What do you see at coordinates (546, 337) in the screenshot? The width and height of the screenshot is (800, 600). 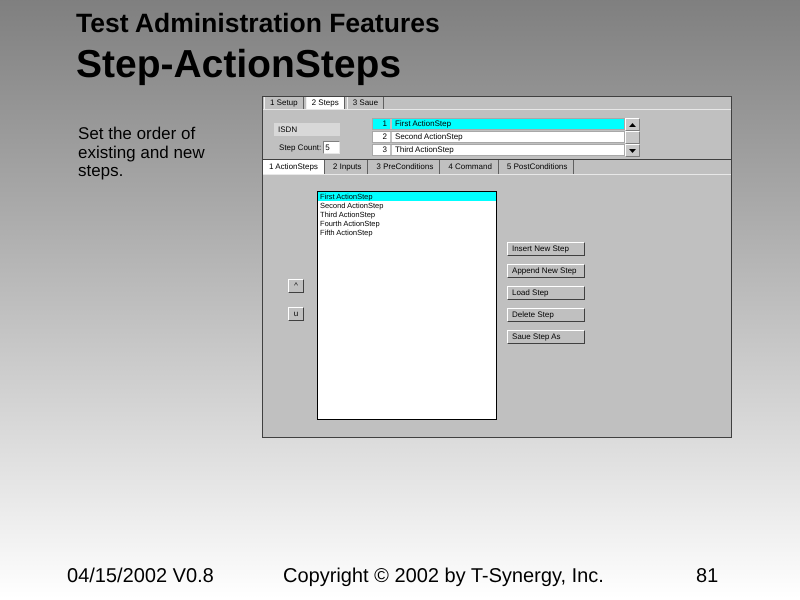 I see `action-button: Saue Step As` at bounding box center [546, 337].